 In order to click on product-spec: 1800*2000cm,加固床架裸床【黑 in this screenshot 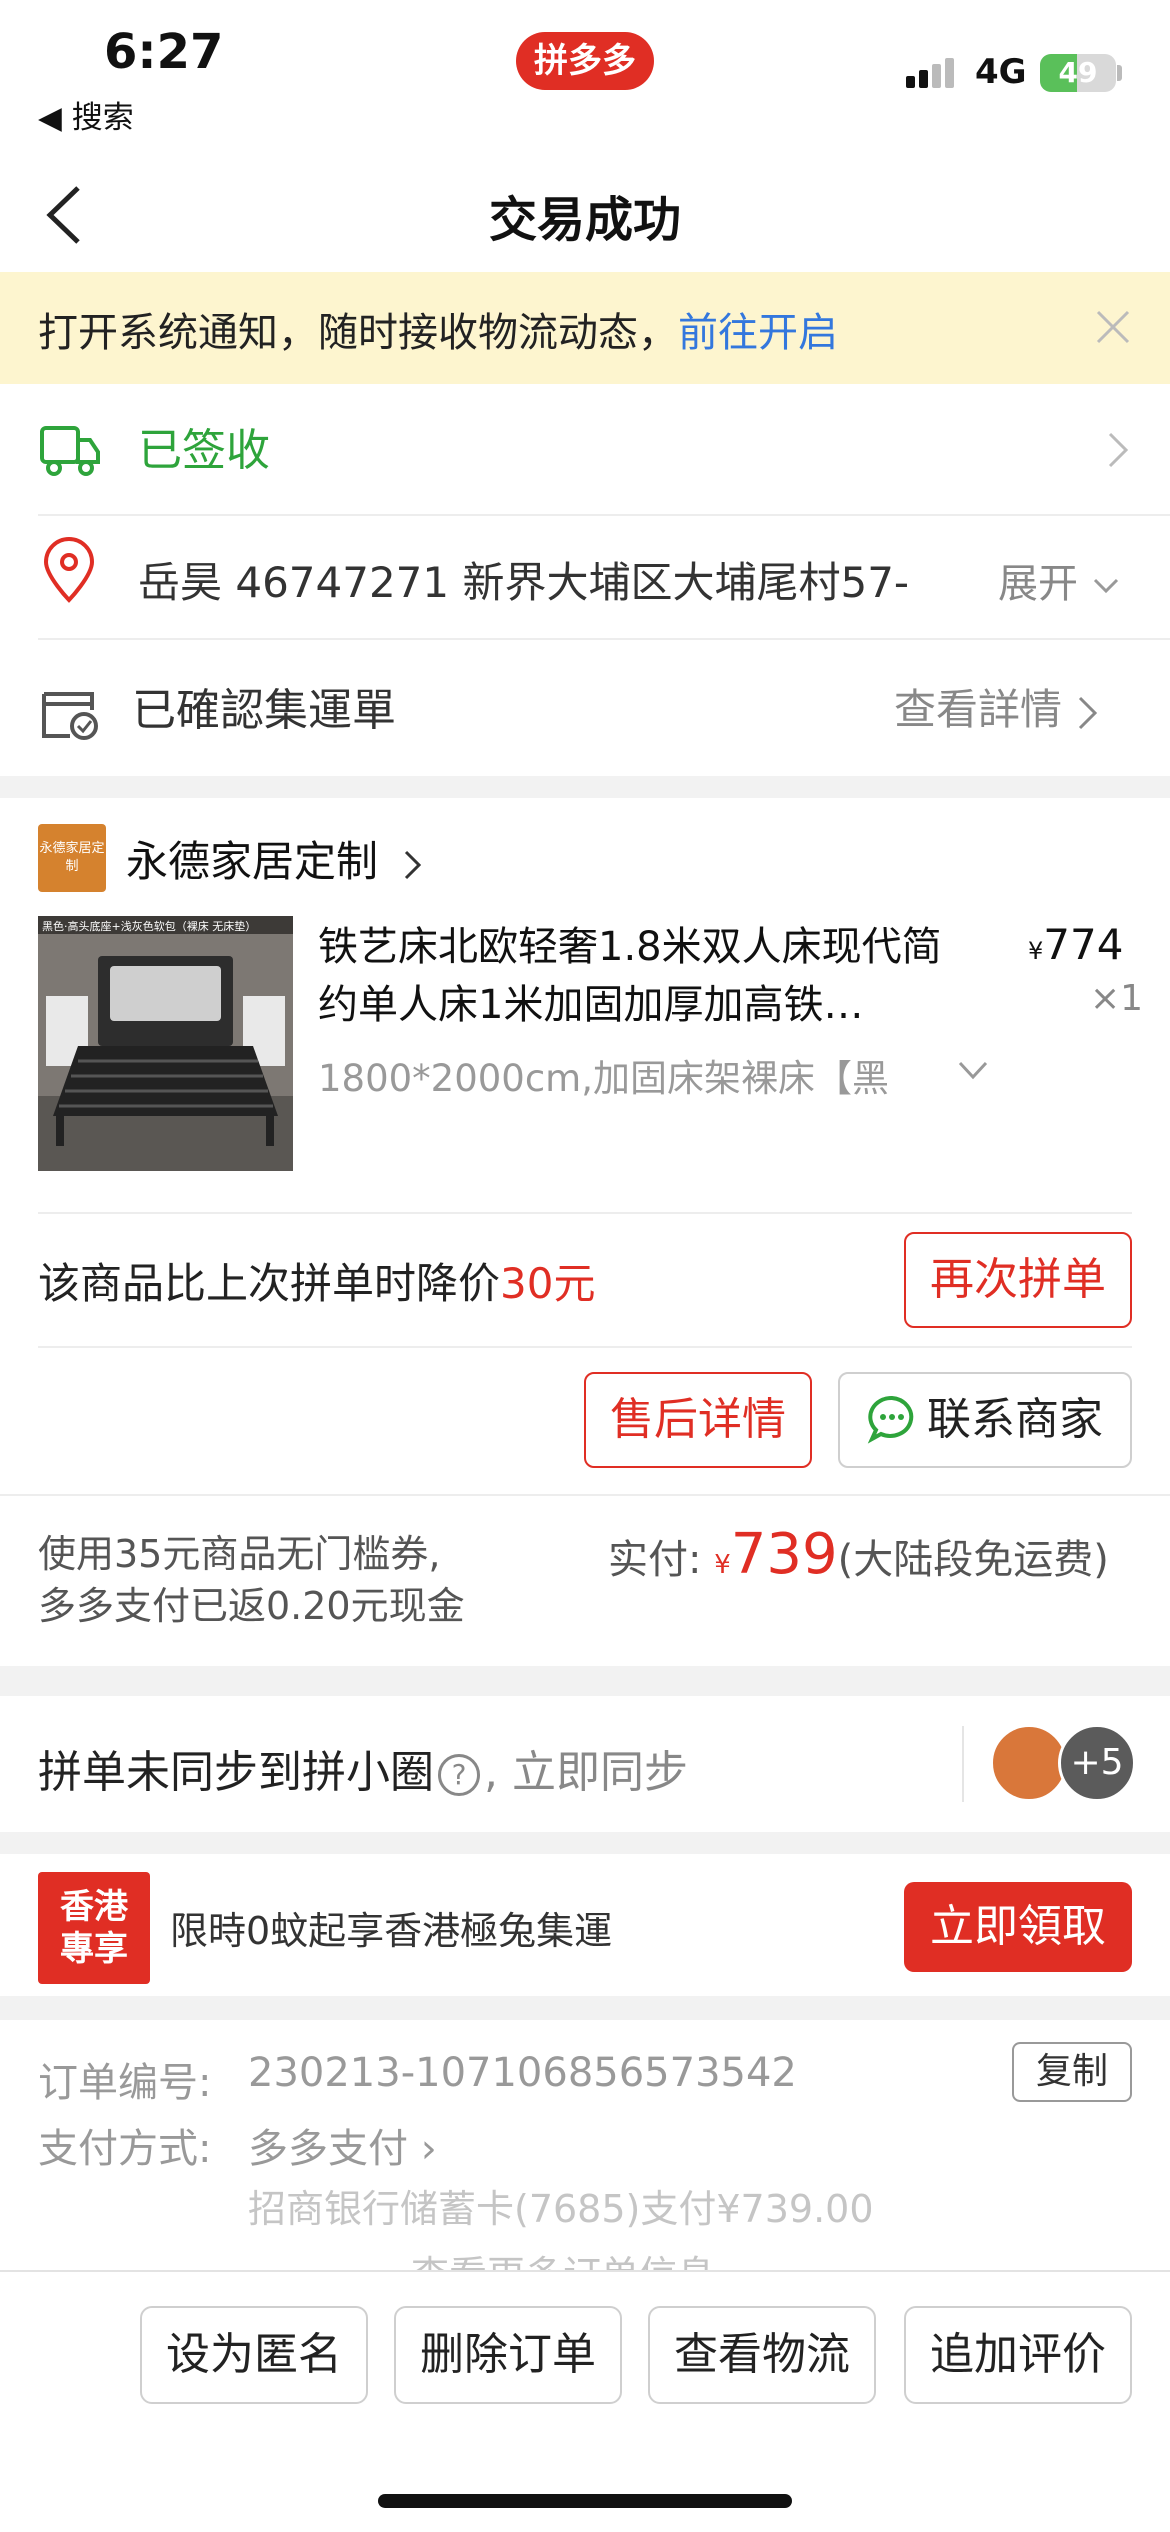, I will do `click(638, 1075)`.